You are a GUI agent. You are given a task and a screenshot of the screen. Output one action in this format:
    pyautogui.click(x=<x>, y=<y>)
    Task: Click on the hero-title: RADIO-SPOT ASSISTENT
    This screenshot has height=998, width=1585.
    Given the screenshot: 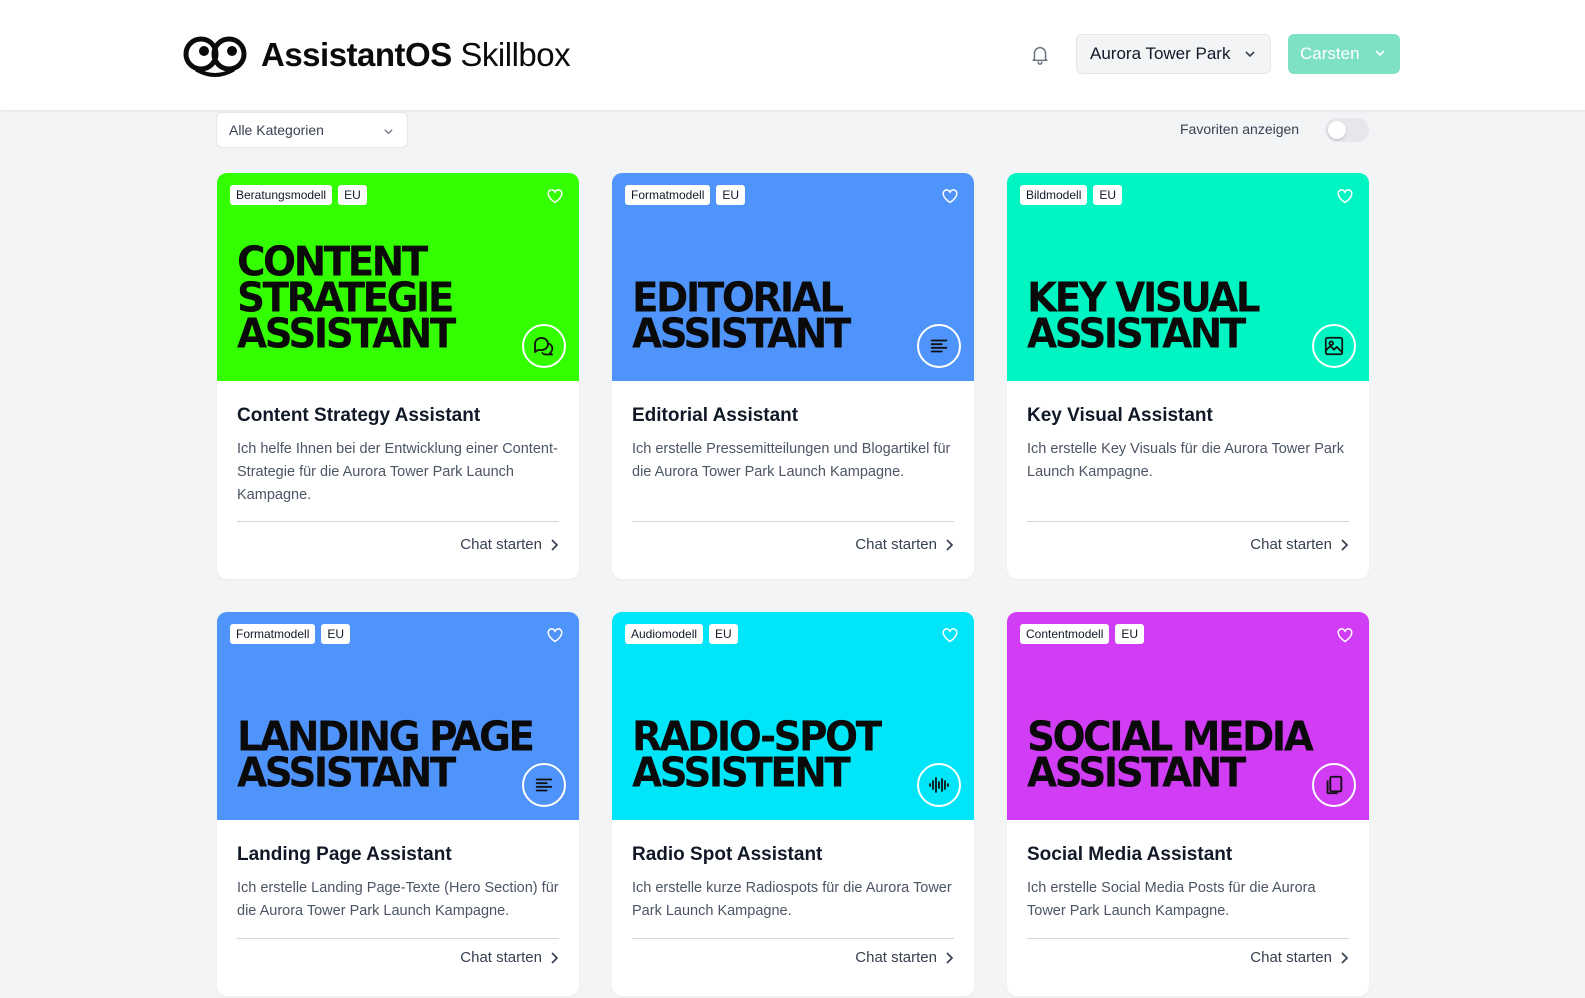 What is the action you would take?
    pyautogui.click(x=757, y=757)
    